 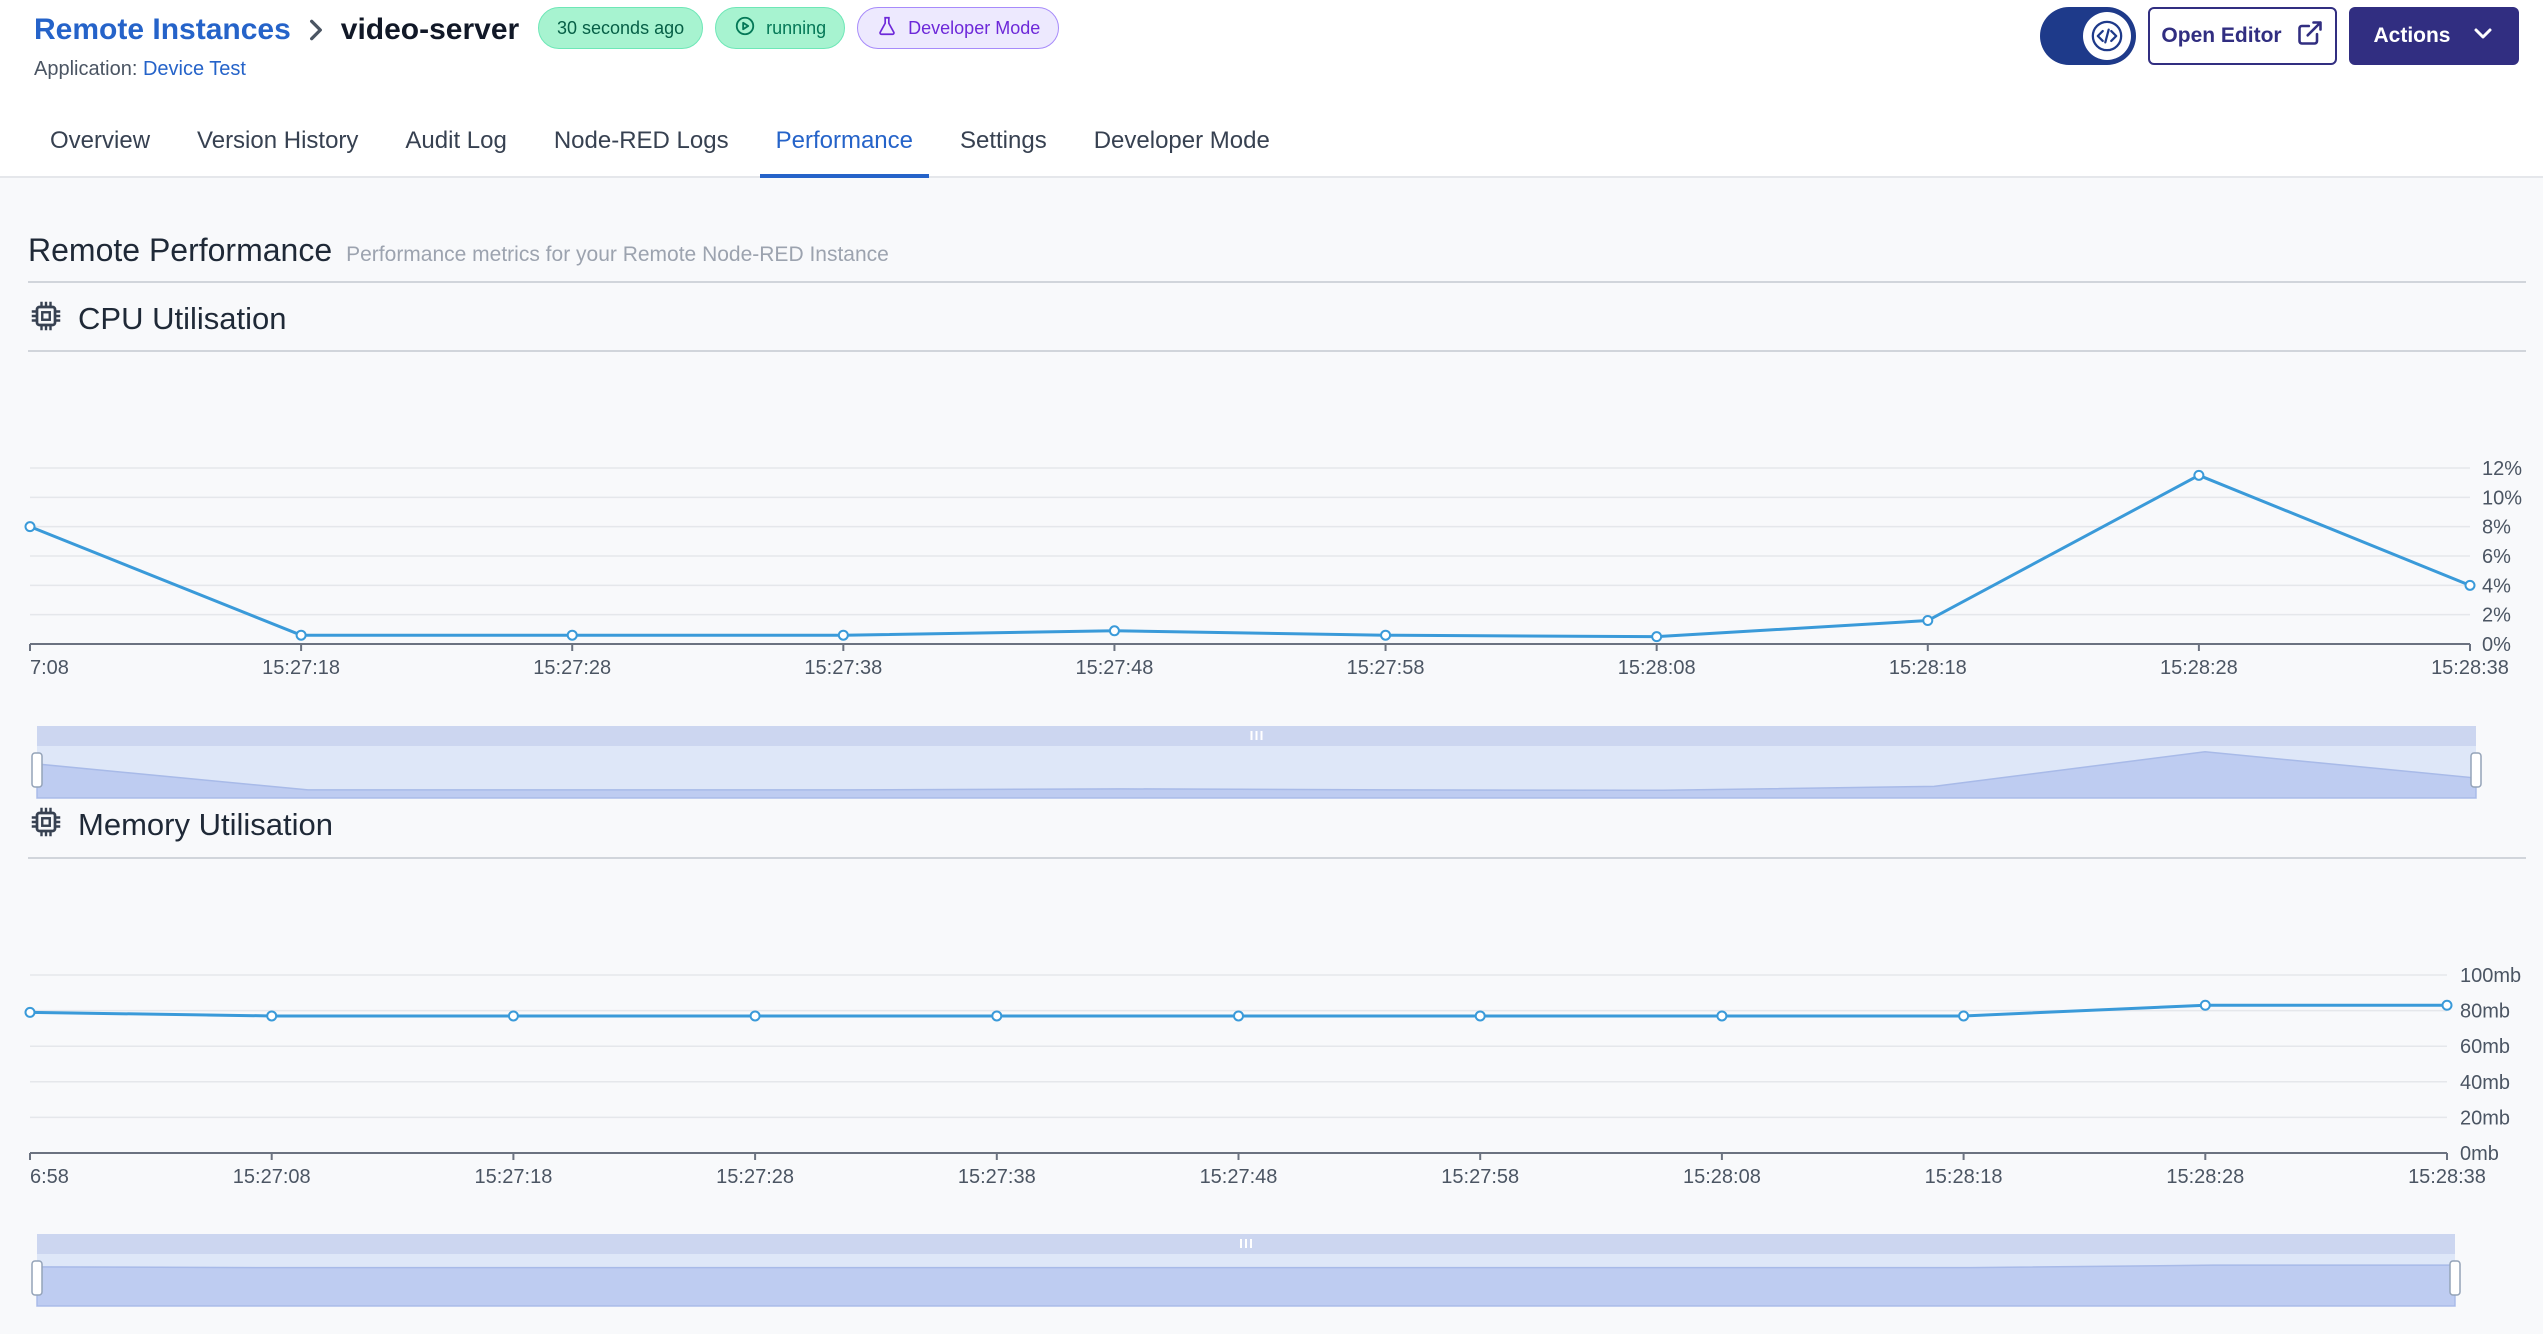 What do you see at coordinates (2496, 645) in the screenshot?
I see `y-tick-label: 0%` at bounding box center [2496, 645].